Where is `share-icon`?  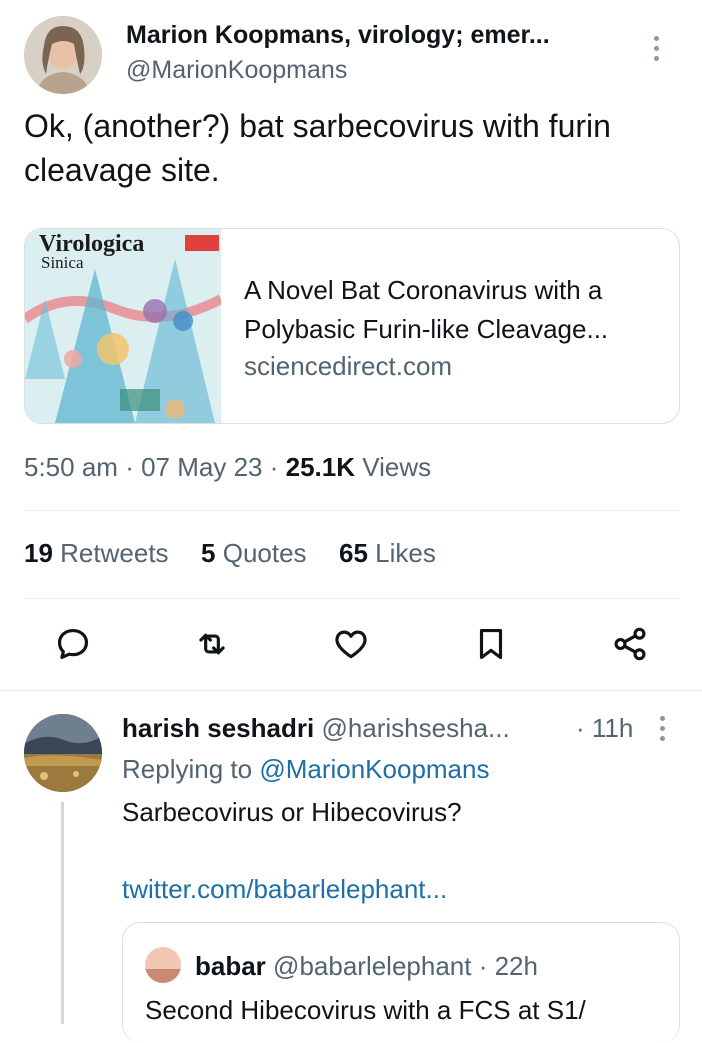
share-icon is located at coordinates (630, 644).